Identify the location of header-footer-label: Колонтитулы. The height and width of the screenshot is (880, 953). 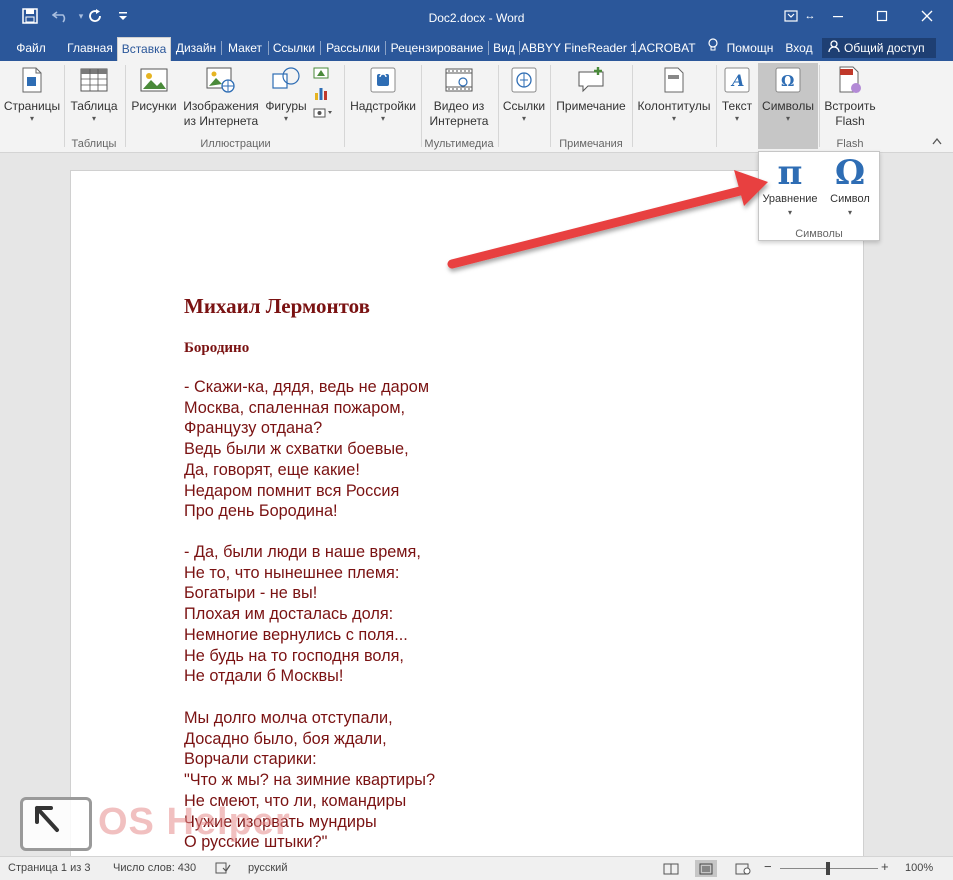
(674, 106).